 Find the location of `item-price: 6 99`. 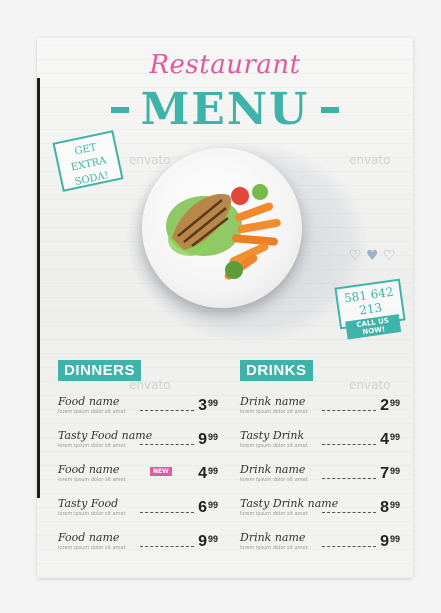

item-price: 6 99 is located at coordinates (208, 508).